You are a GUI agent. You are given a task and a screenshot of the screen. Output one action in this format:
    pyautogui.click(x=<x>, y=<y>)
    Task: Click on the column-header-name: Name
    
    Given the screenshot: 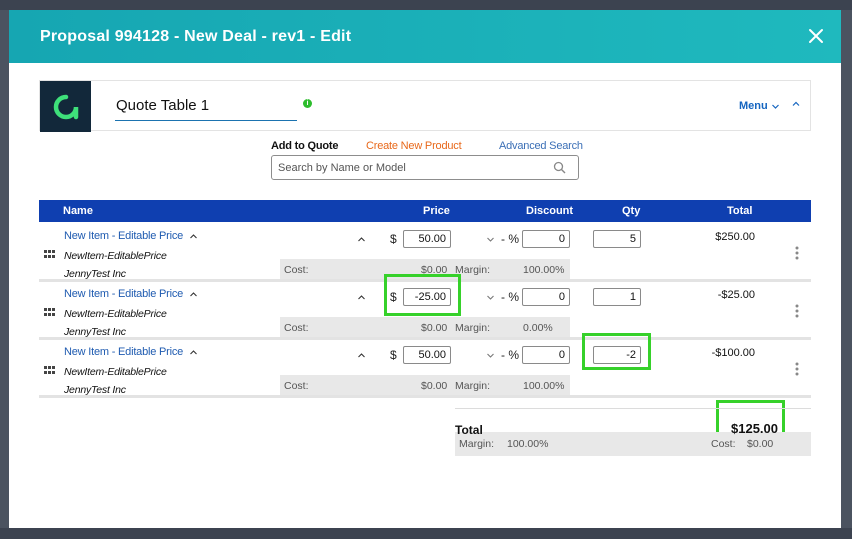 What is the action you would take?
    pyautogui.click(x=78, y=211)
    